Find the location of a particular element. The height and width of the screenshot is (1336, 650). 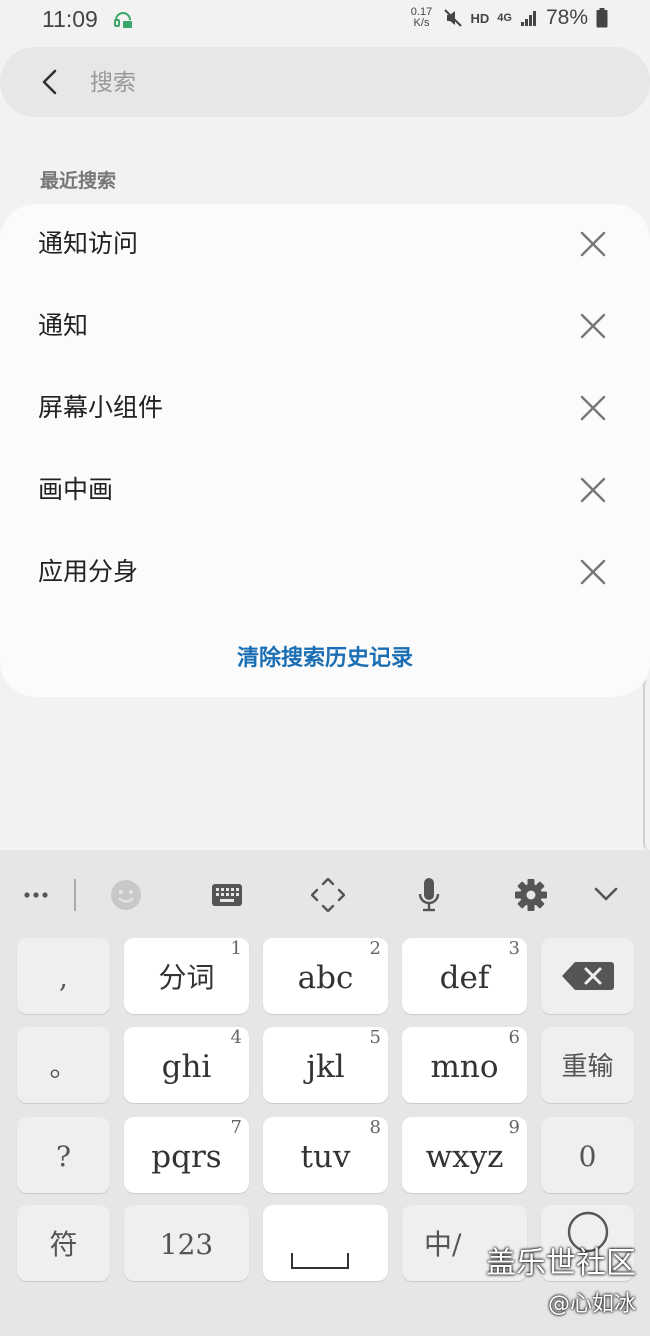

mute-icon is located at coordinates (452, 18).